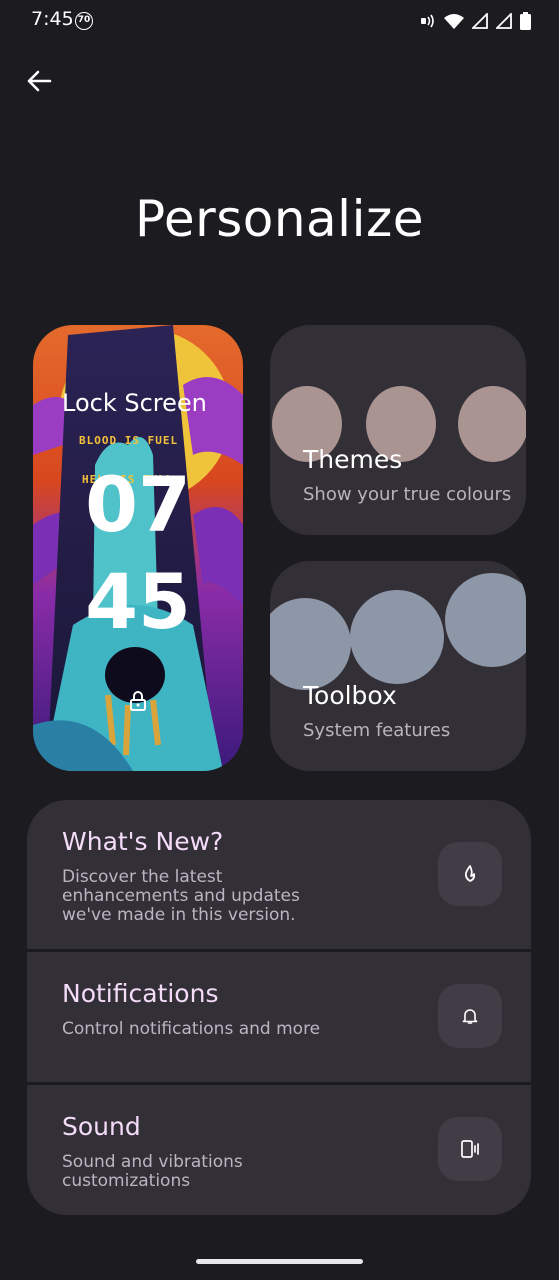  Describe the element at coordinates (138, 701) in the screenshot. I see `padlock-icon` at that location.